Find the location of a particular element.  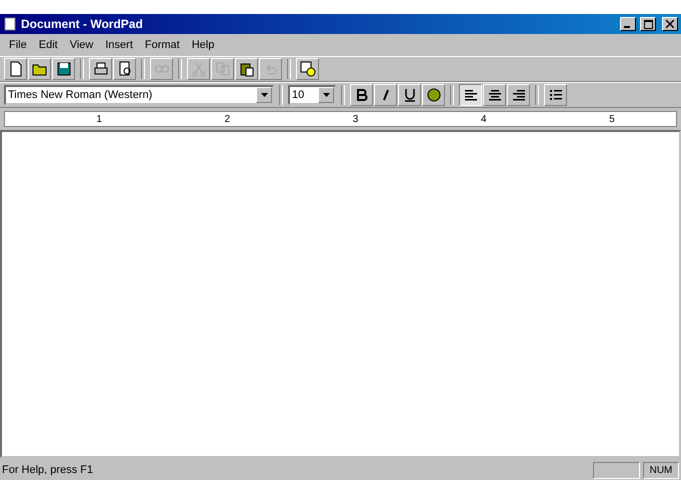

printer-icon is located at coordinates (100, 69).